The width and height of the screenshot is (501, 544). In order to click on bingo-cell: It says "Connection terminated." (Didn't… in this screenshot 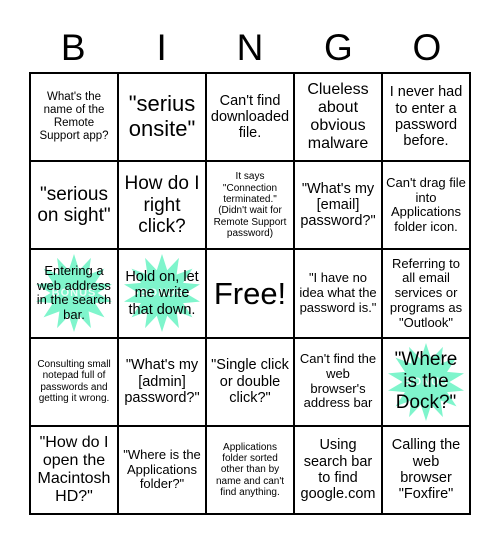, I will do `click(250, 205)`.